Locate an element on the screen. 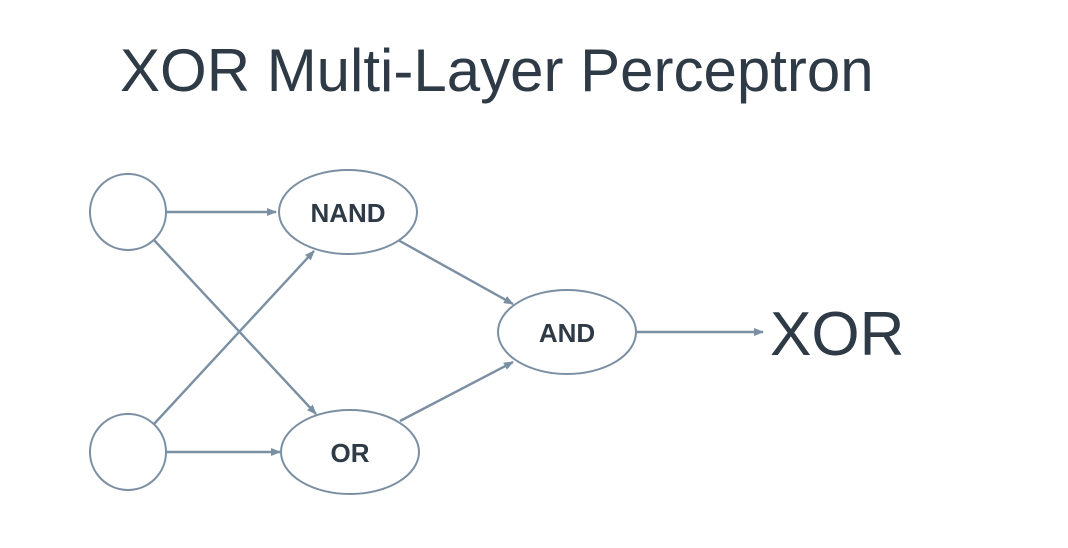 The height and width of the screenshot is (548, 1068). nand-node-label: NAND is located at coordinates (347, 213).